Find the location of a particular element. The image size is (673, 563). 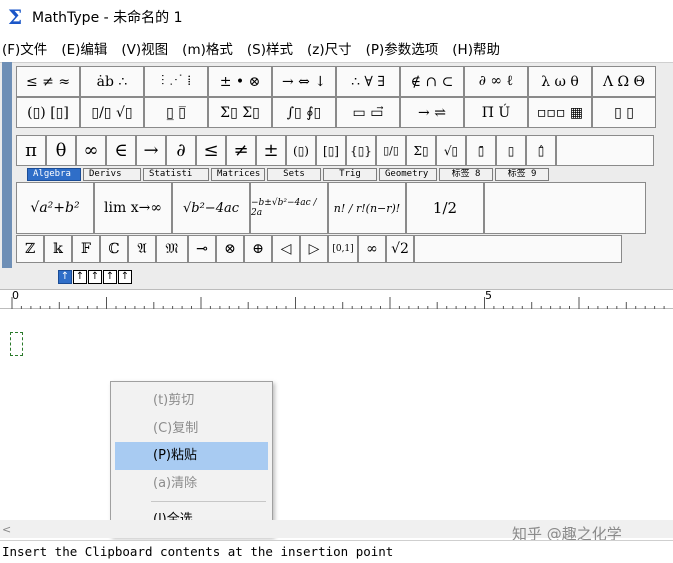

tab-sets: Sets is located at coordinates (294, 174).